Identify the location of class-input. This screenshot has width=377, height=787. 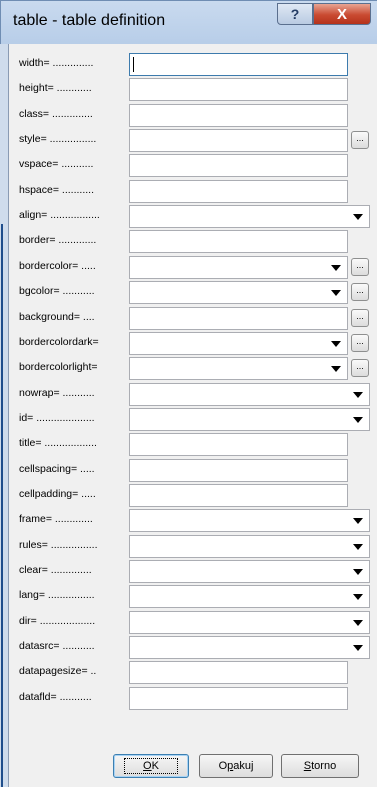
(238, 115).